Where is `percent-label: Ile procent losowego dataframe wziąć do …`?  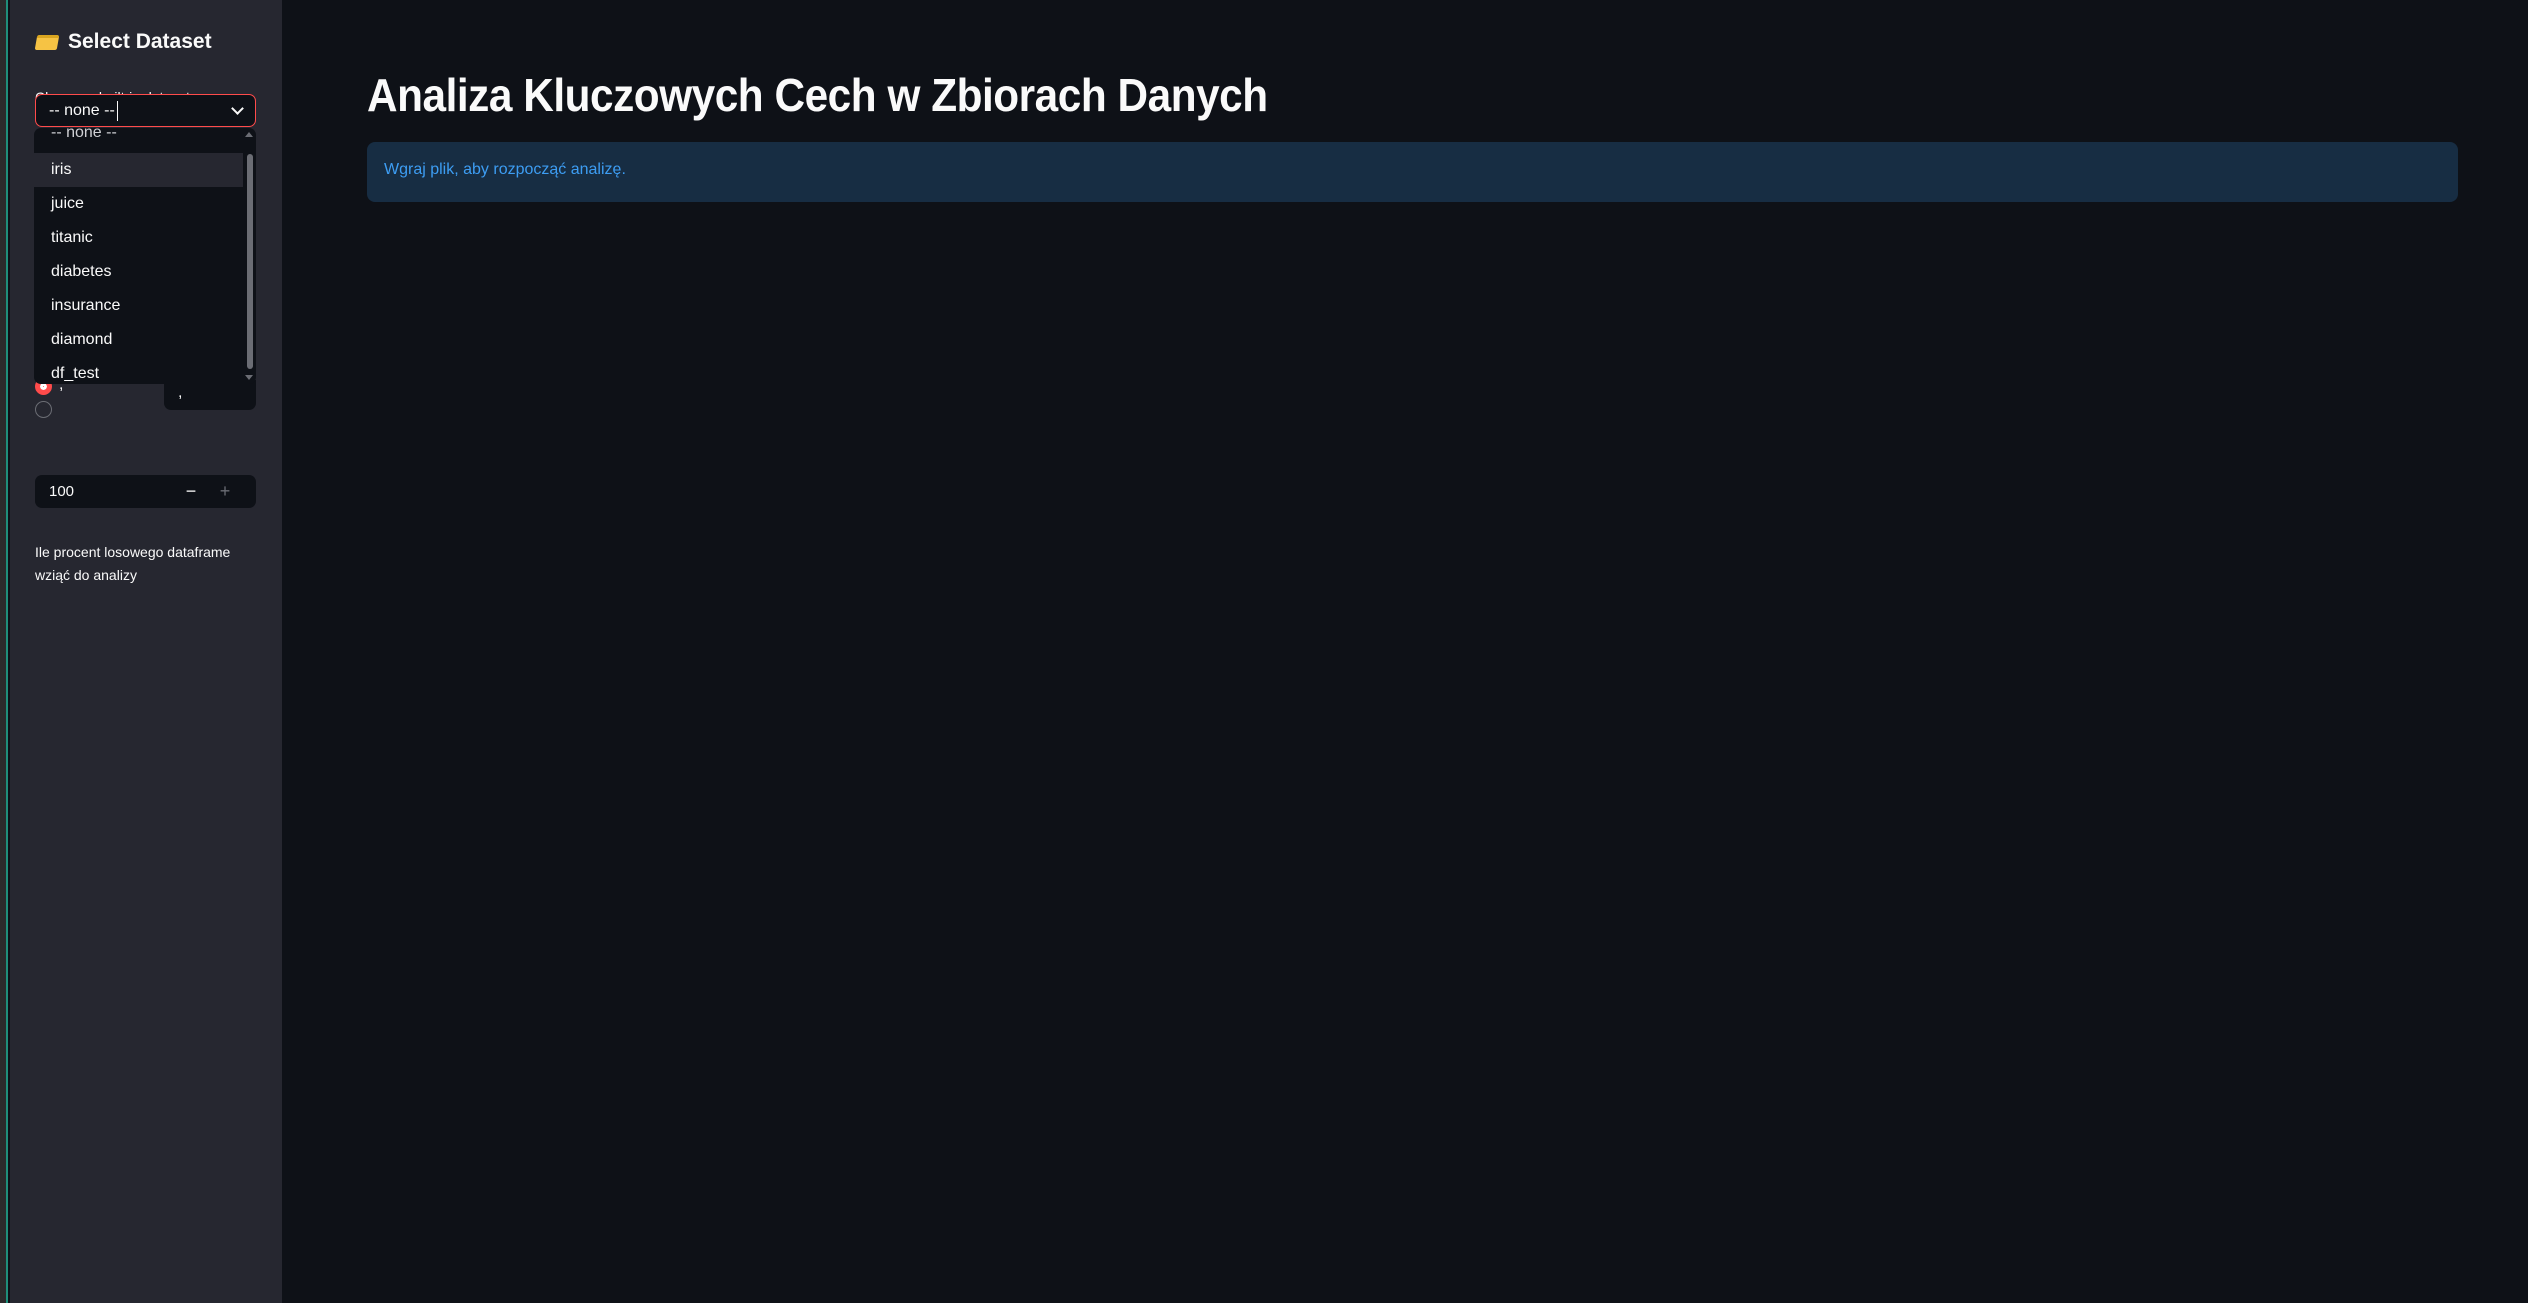
percent-label: Ile procent losowego dataframe wziąć do … is located at coordinates (132, 564).